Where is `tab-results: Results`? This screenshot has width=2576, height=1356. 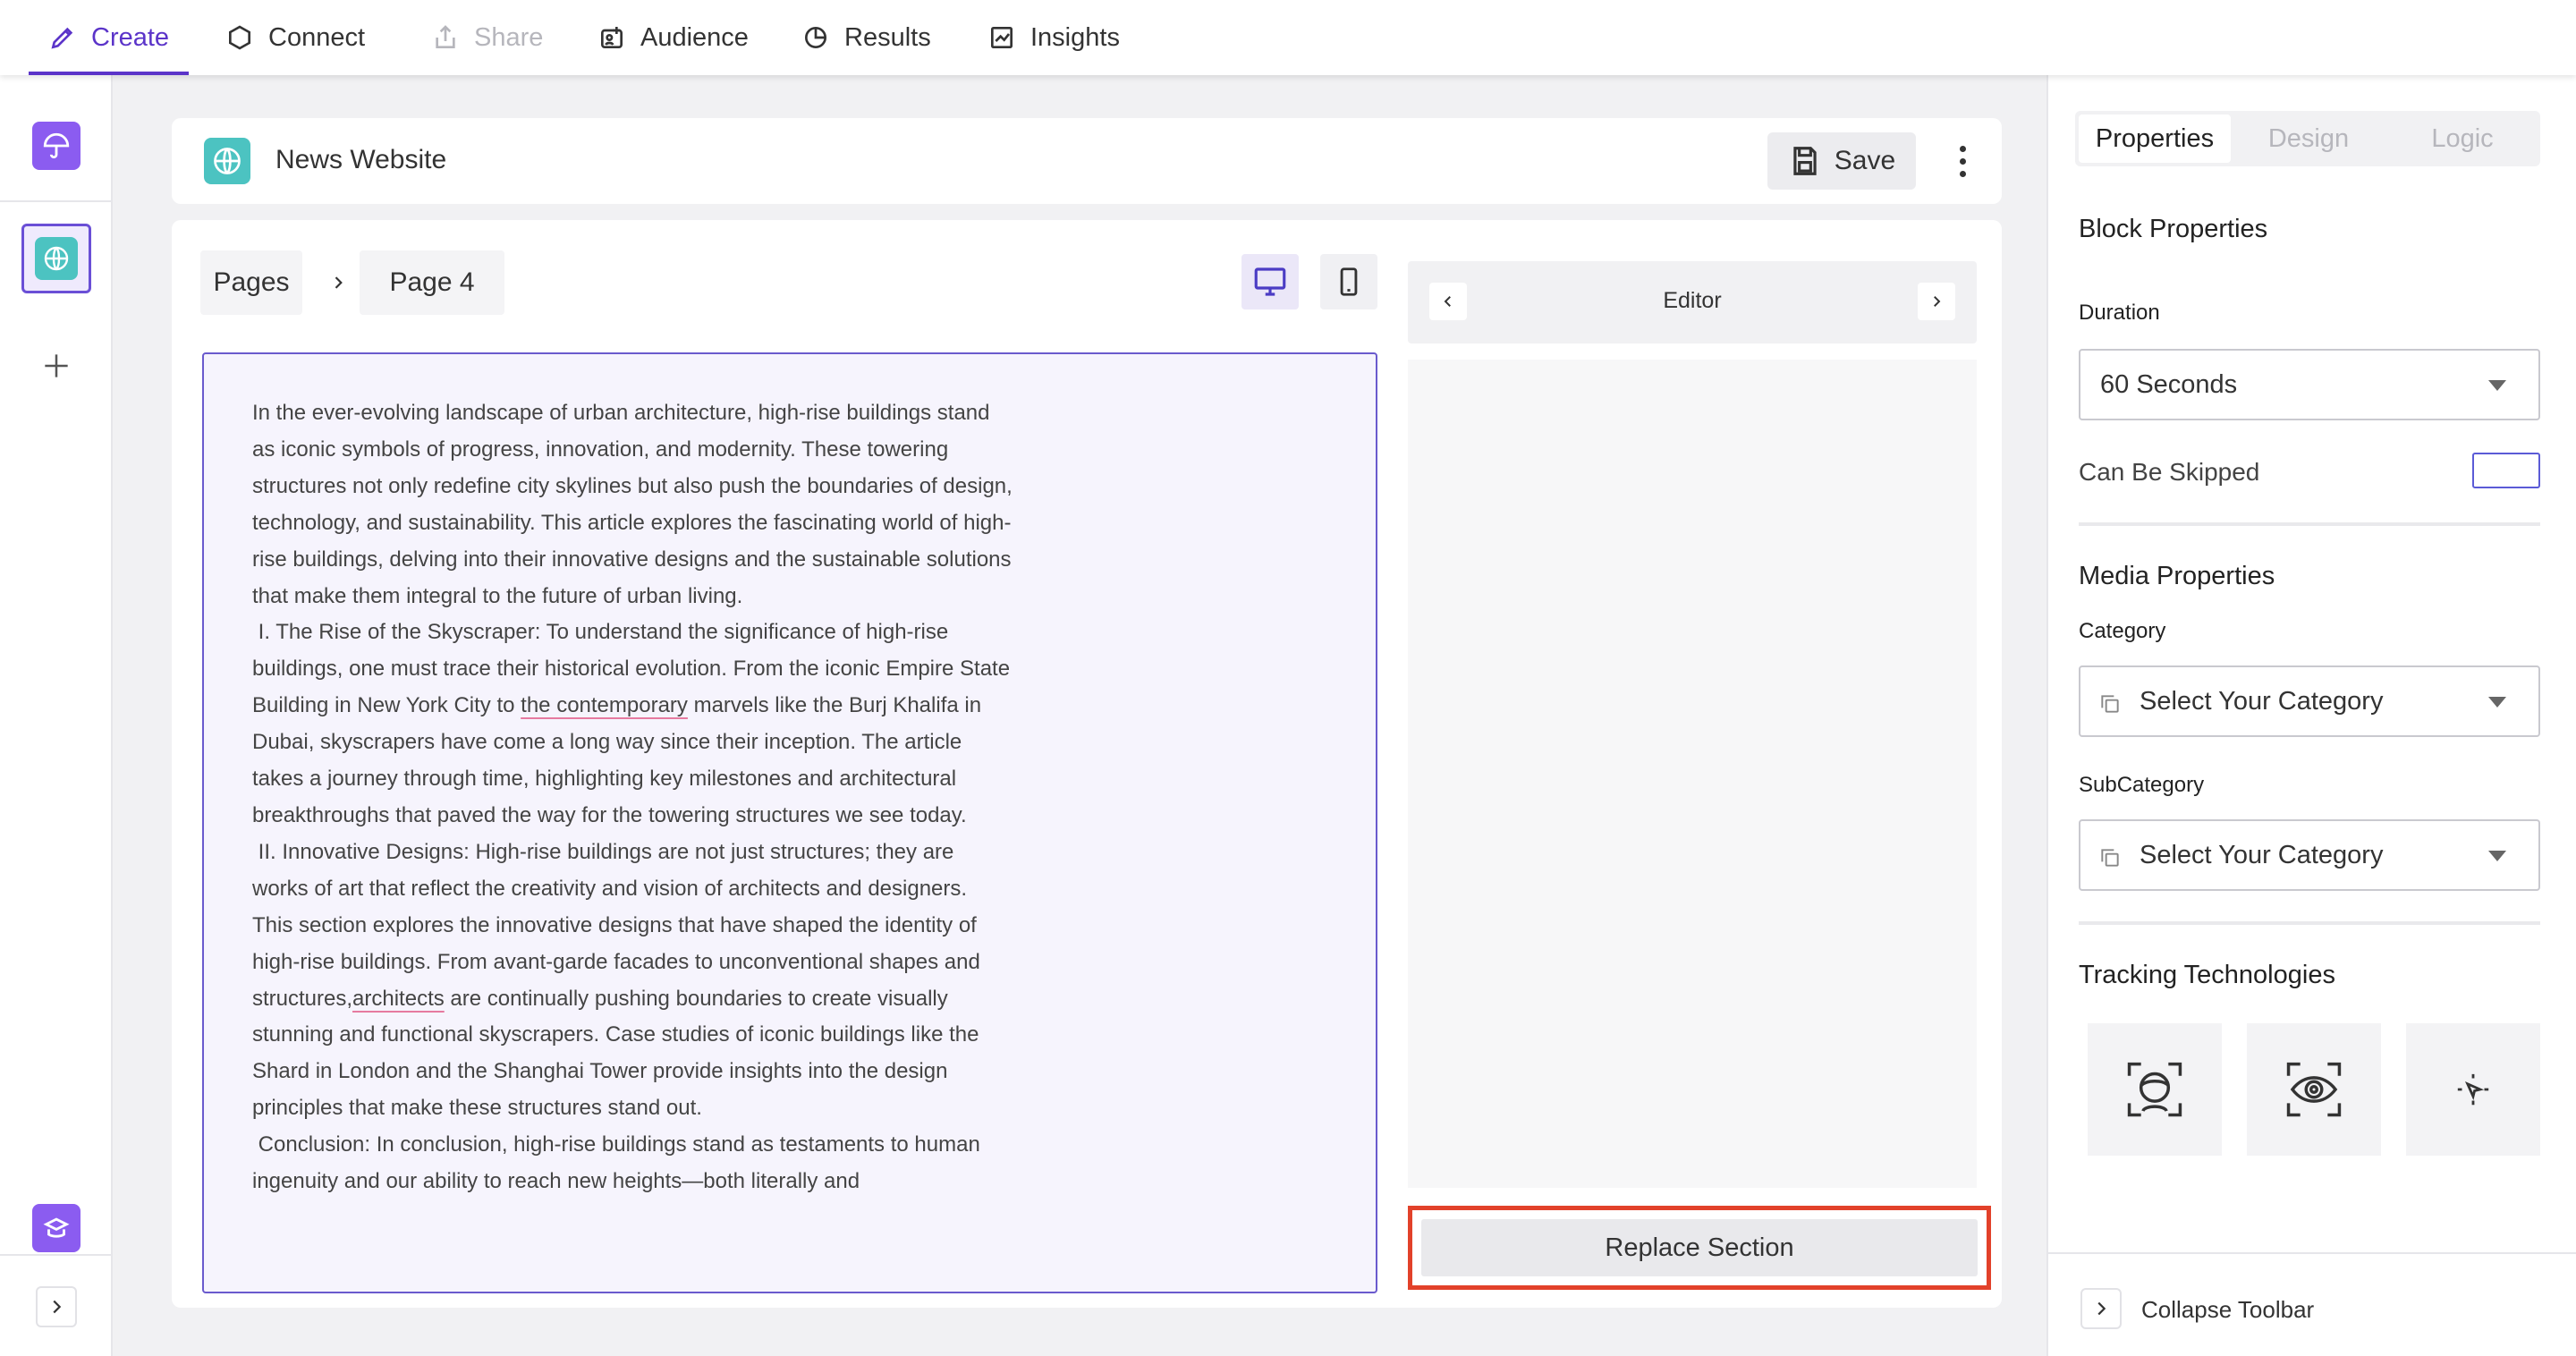
tab-results: Results is located at coordinates (866, 37).